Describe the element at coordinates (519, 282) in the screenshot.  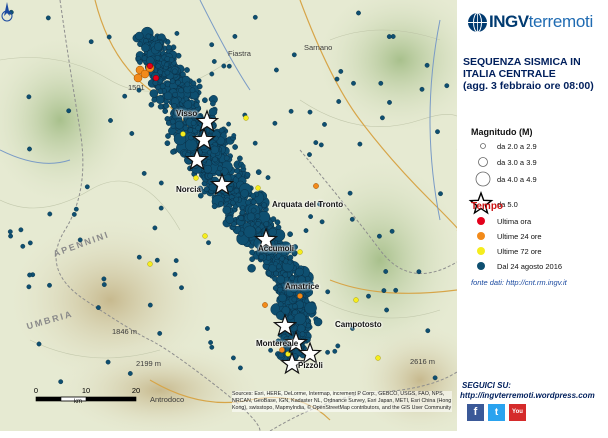
I see `data-source-link: fonte dati: http://cnt.rm.ingv.it` at that location.